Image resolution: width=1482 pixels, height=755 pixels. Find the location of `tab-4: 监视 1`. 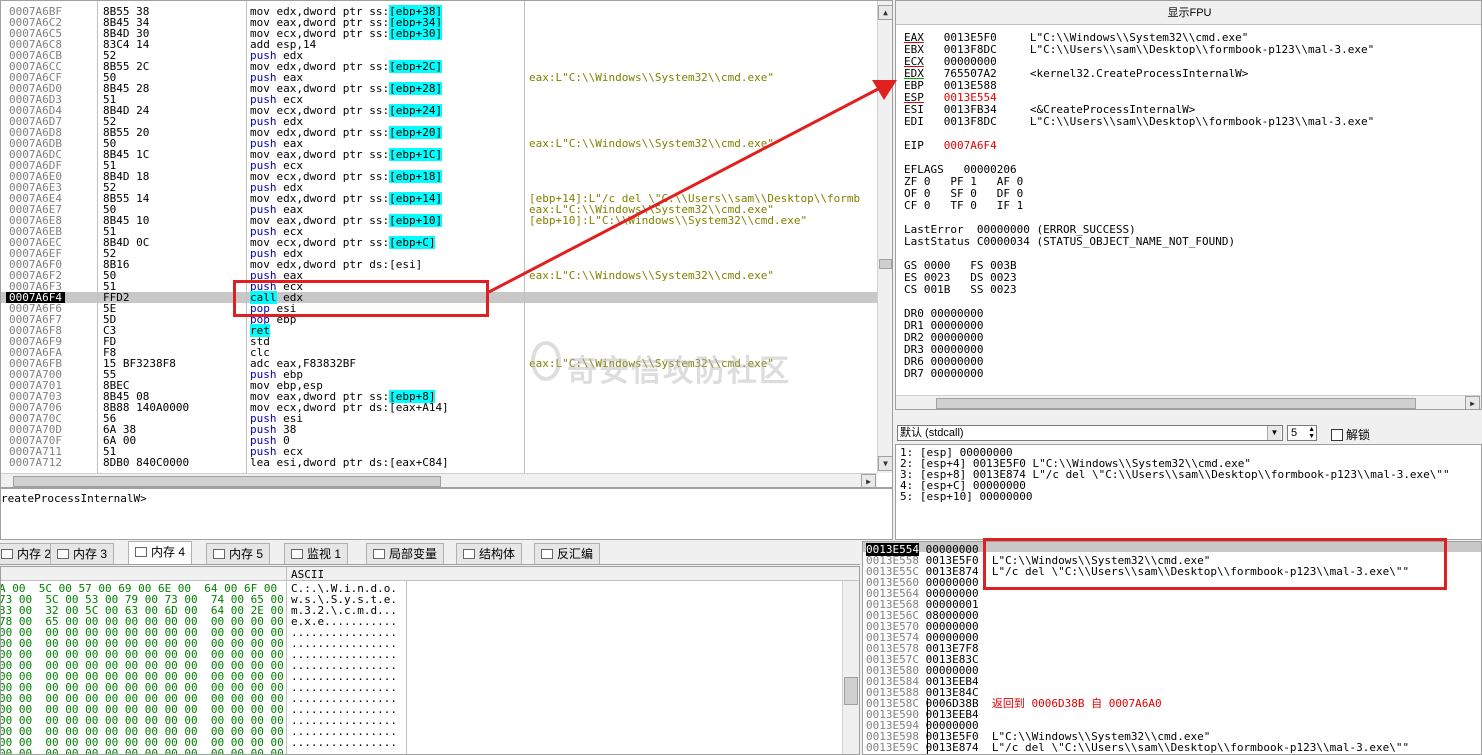

tab-4: 监视 1 is located at coordinates (316, 553).